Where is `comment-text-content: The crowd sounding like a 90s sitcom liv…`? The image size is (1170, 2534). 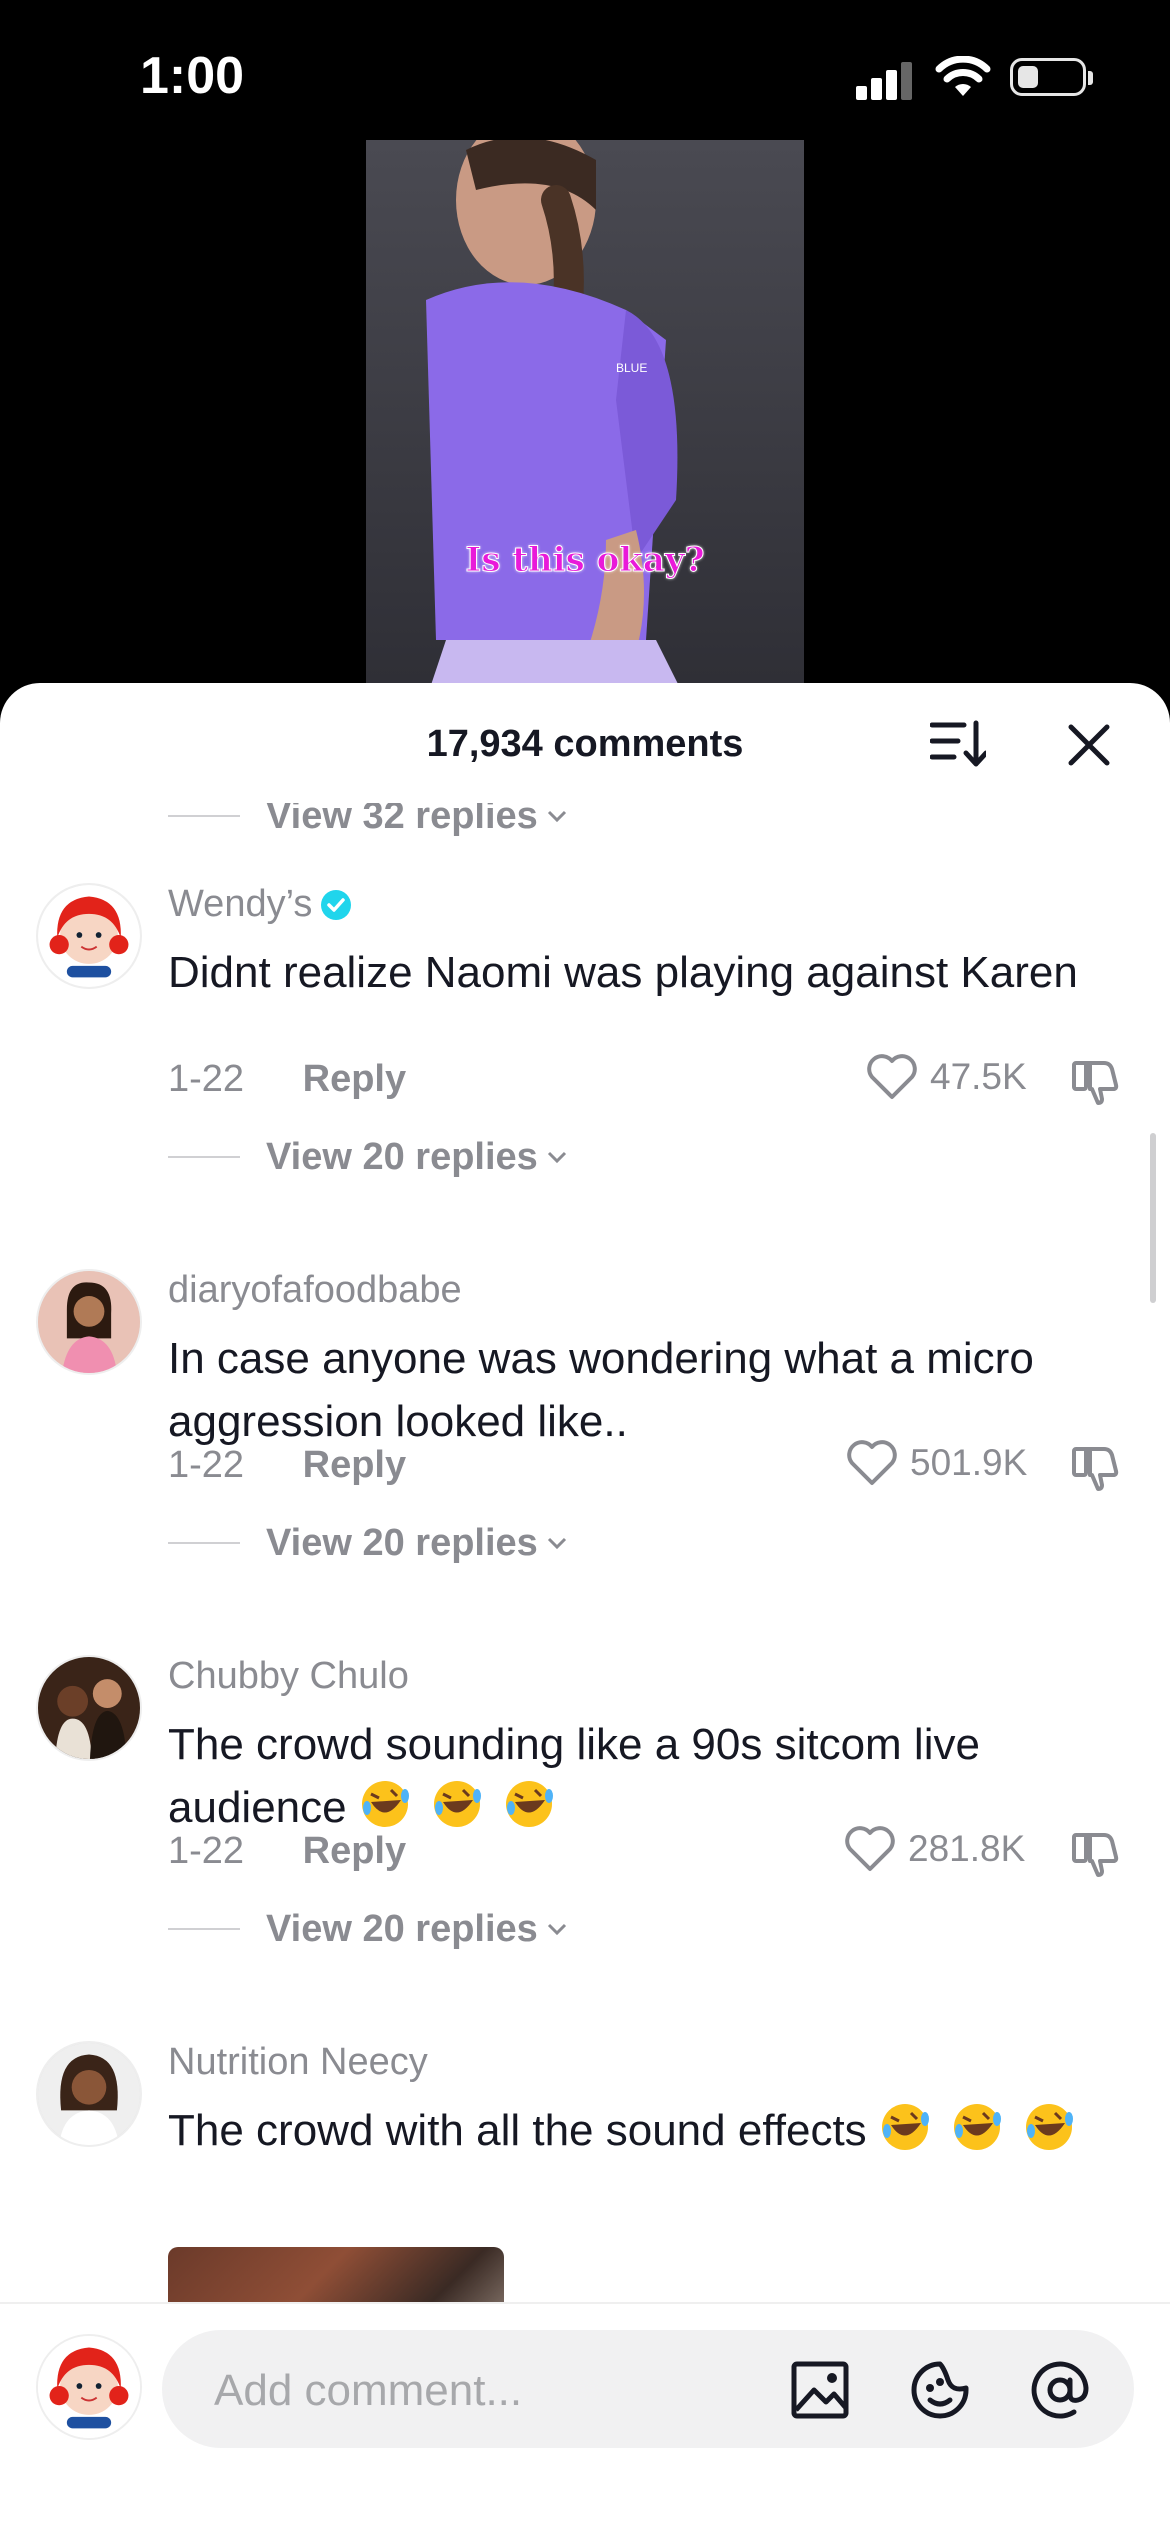 comment-text-content: The crowd sounding like a 90s sitcom liv… is located at coordinates (574, 1776).